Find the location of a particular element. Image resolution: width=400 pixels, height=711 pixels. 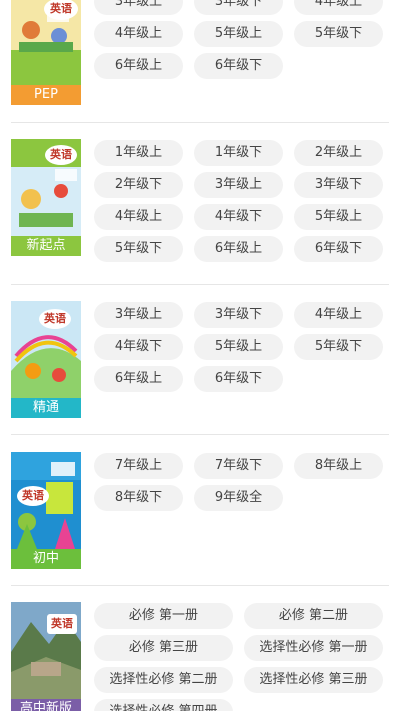

book-button: 选择性必修 第二册 is located at coordinates (163, 680).